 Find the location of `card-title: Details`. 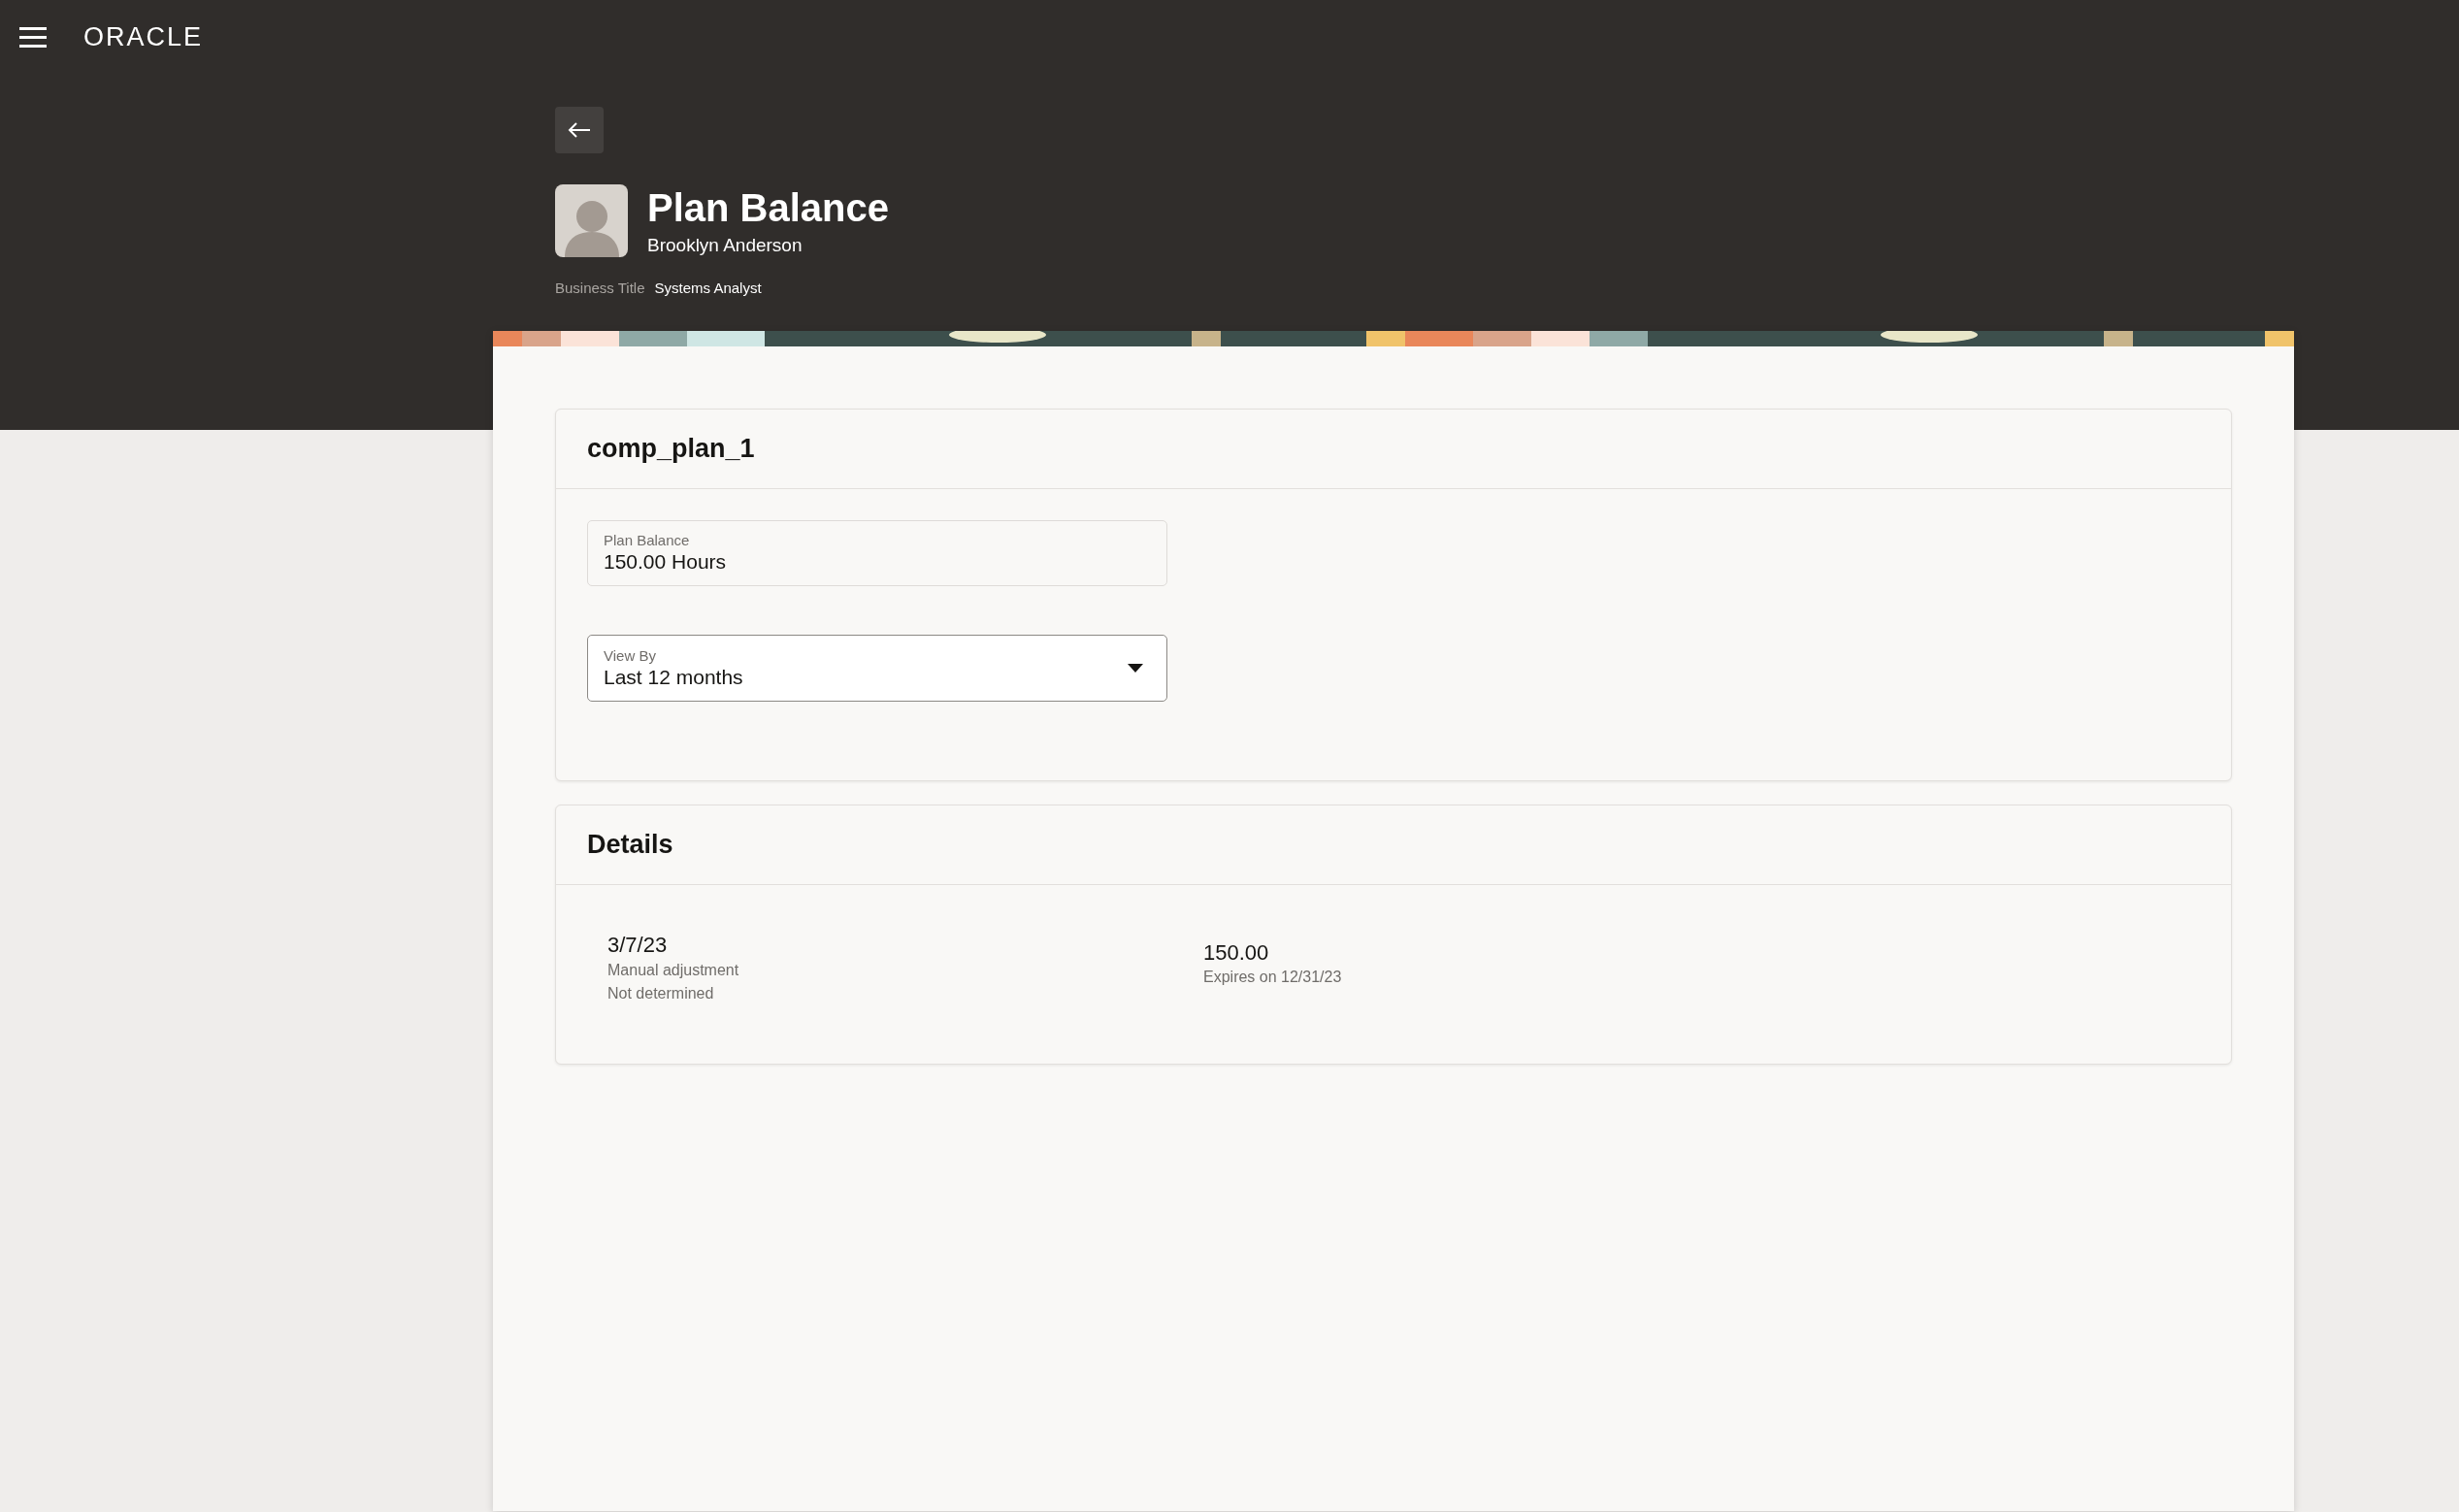

card-title: Details is located at coordinates (630, 845).